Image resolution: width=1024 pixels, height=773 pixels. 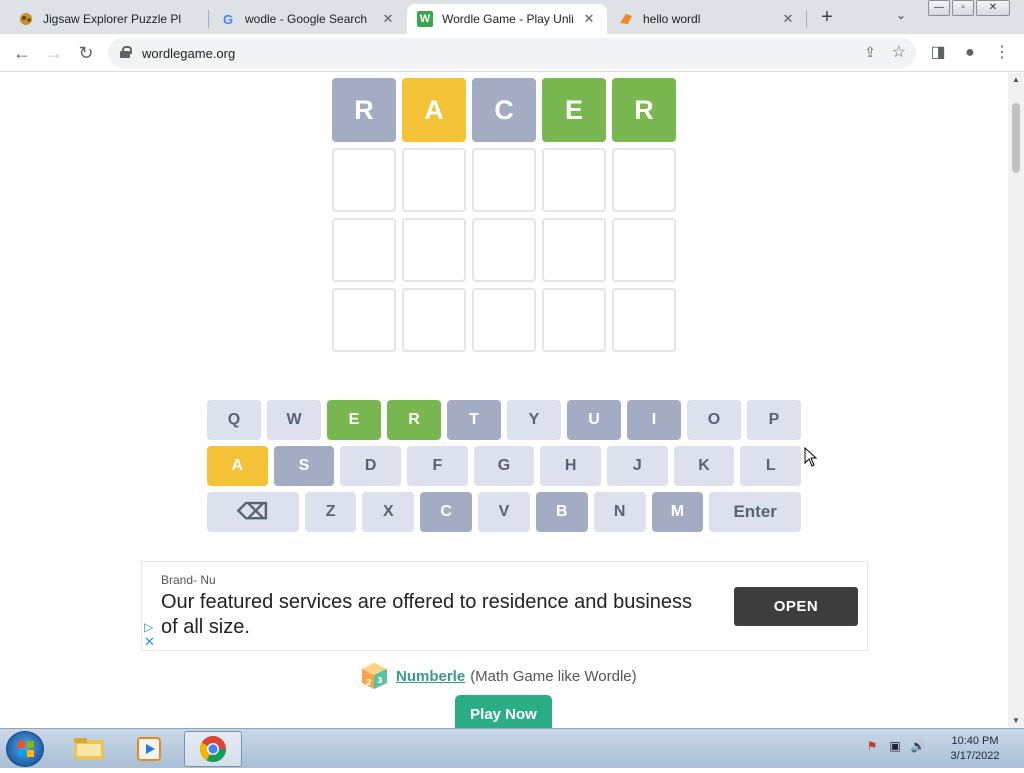 I want to click on key-v: V, so click(x=504, y=512).